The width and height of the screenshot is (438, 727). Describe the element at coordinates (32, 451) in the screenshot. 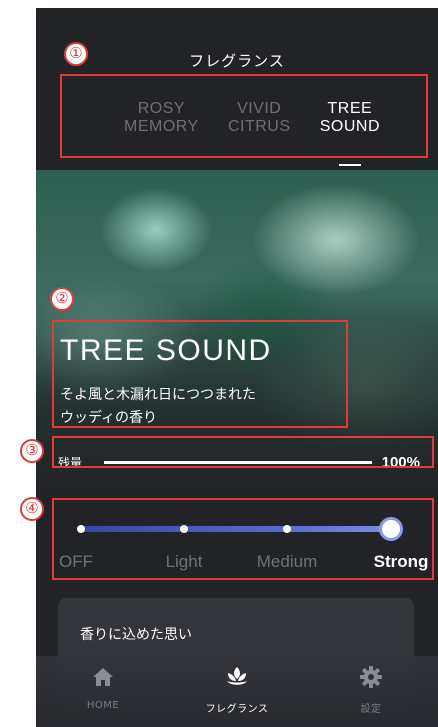

I see `annotation-number-3: ③` at that location.